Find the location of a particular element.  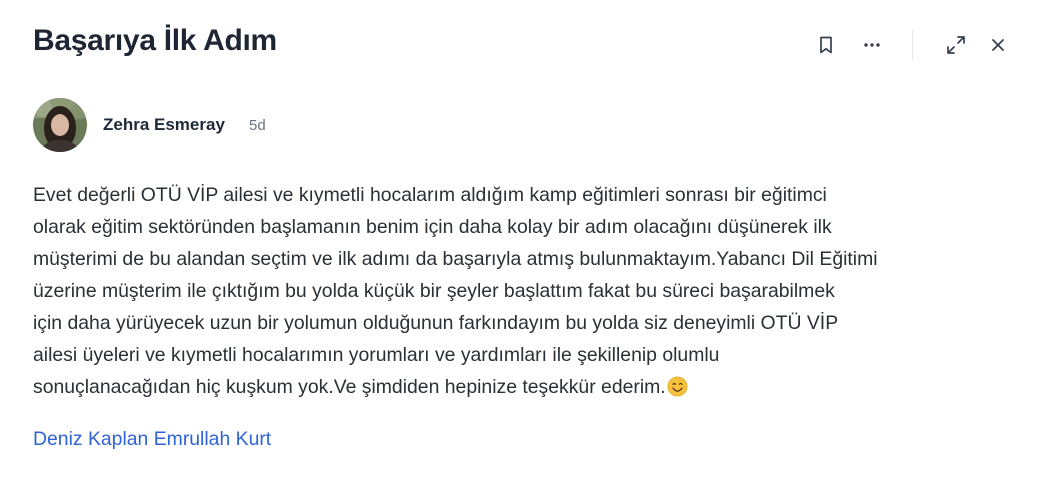

mention-link: Deniz Kaplan is located at coordinates (90, 439).